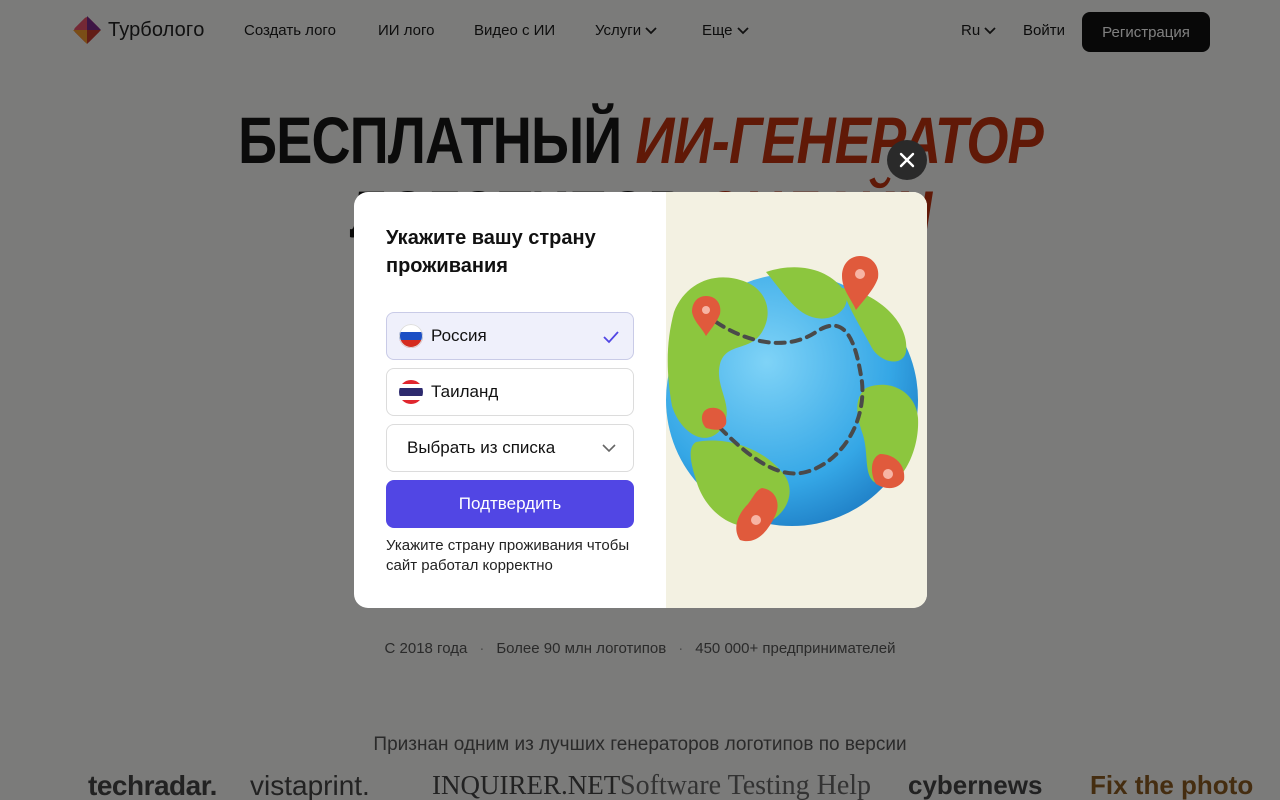  Describe the element at coordinates (792, 399) in the screenshot. I see `globe-icon` at that location.